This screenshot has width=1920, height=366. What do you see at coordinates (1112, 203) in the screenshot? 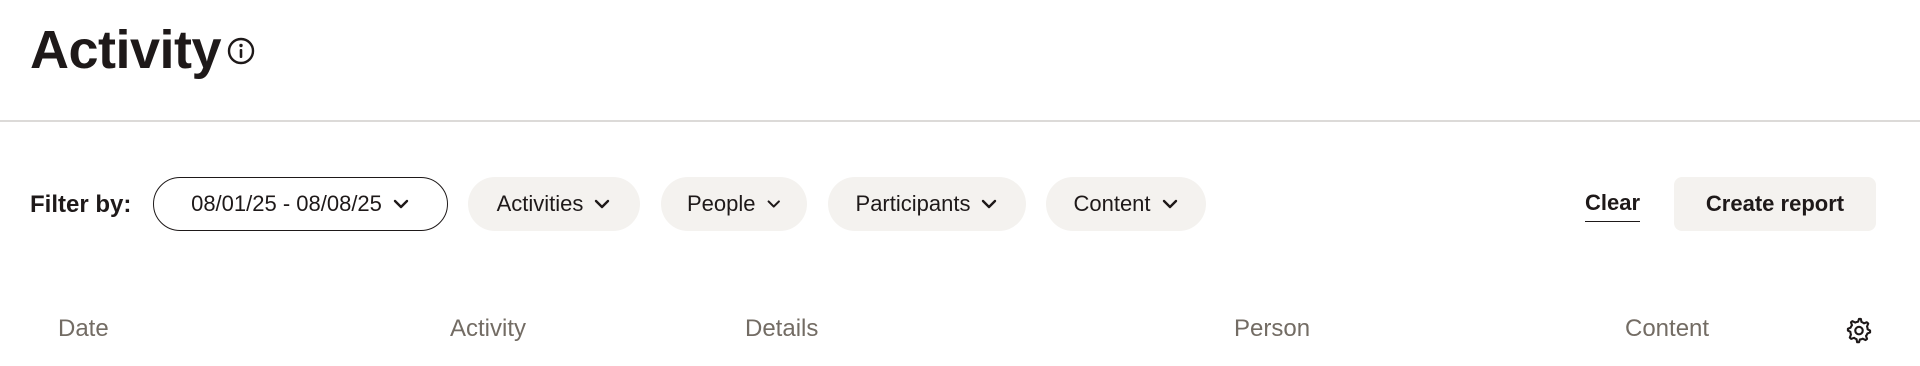
I see `content-filter-label: Content` at bounding box center [1112, 203].